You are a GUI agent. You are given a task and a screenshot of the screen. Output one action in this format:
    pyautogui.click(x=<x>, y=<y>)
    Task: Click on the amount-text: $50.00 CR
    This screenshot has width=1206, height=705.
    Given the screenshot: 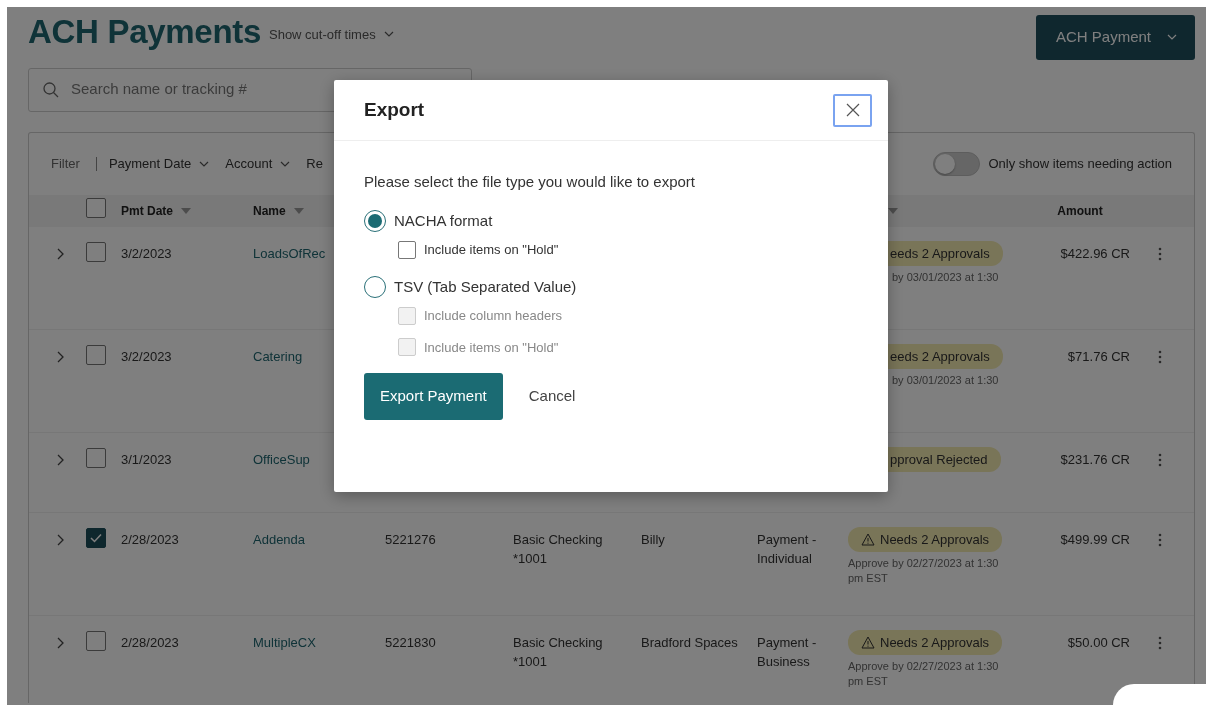 What is the action you would take?
    pyautogui.click(x=1098, y=642)
    